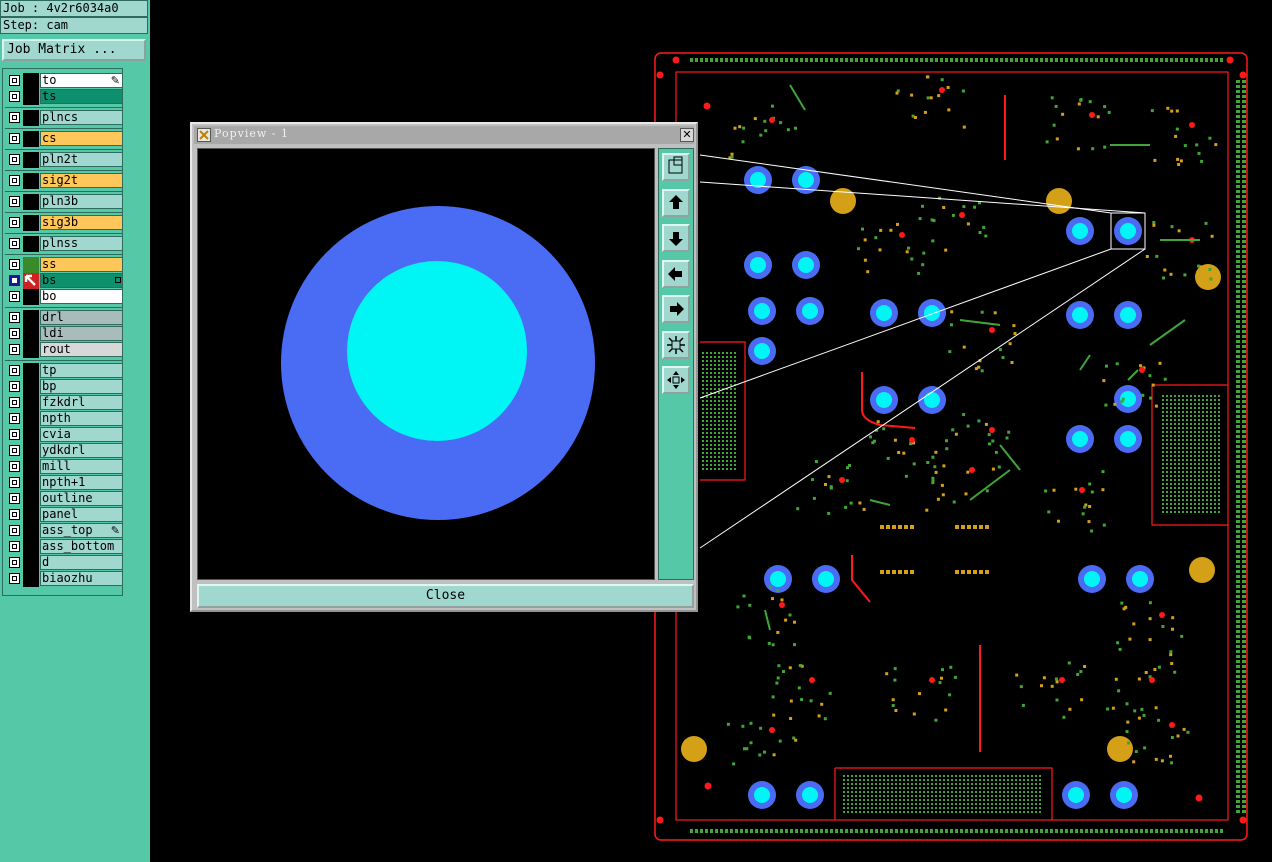  What do you see at coordinates (81, 386) in the screenshot?
I see `layer-name: bp` at bounding box center [81, 386].